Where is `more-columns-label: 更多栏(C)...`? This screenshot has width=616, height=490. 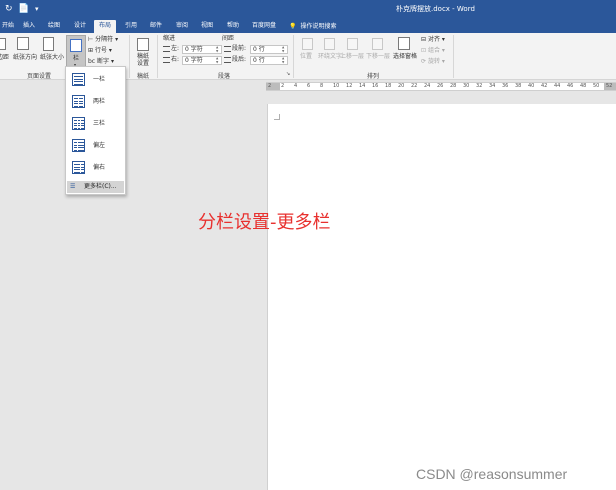
more-columns-label: 更多栏(C)... is located at coordinates (100, 186).